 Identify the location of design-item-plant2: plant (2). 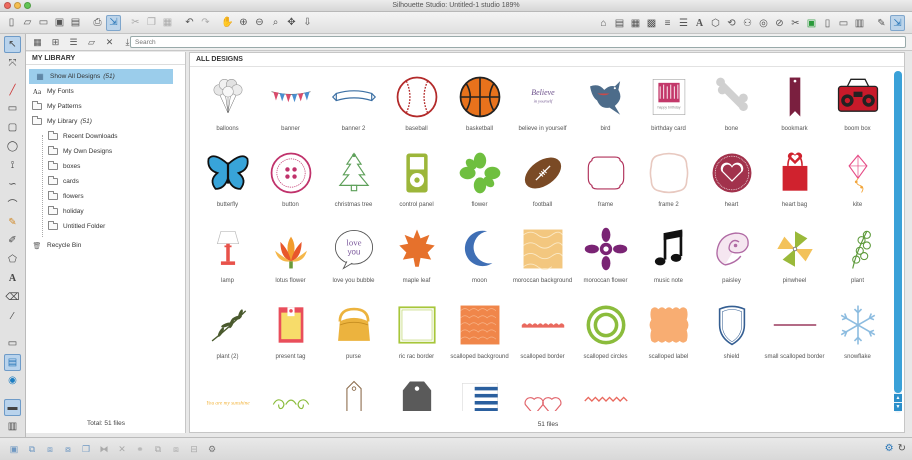
(227, 337).